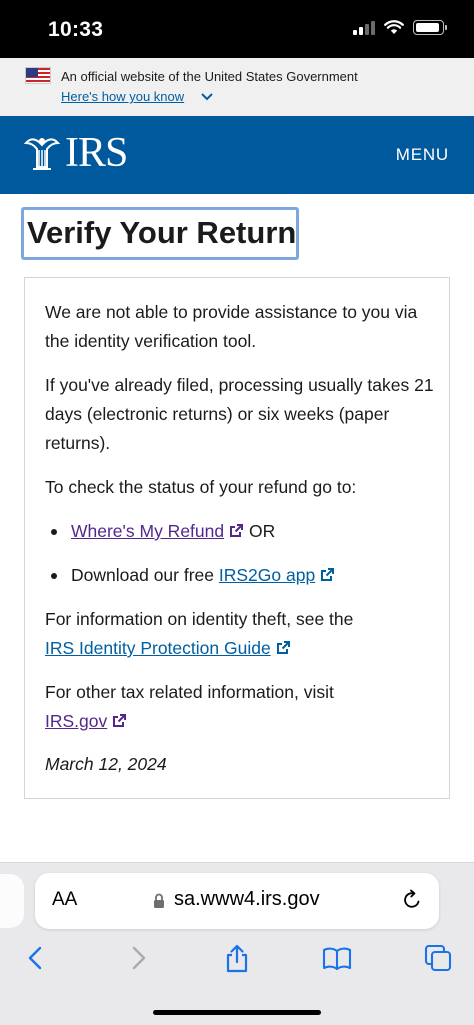  I want to click on tax-info-text: For other tax related information, visit, so click(189, 692).